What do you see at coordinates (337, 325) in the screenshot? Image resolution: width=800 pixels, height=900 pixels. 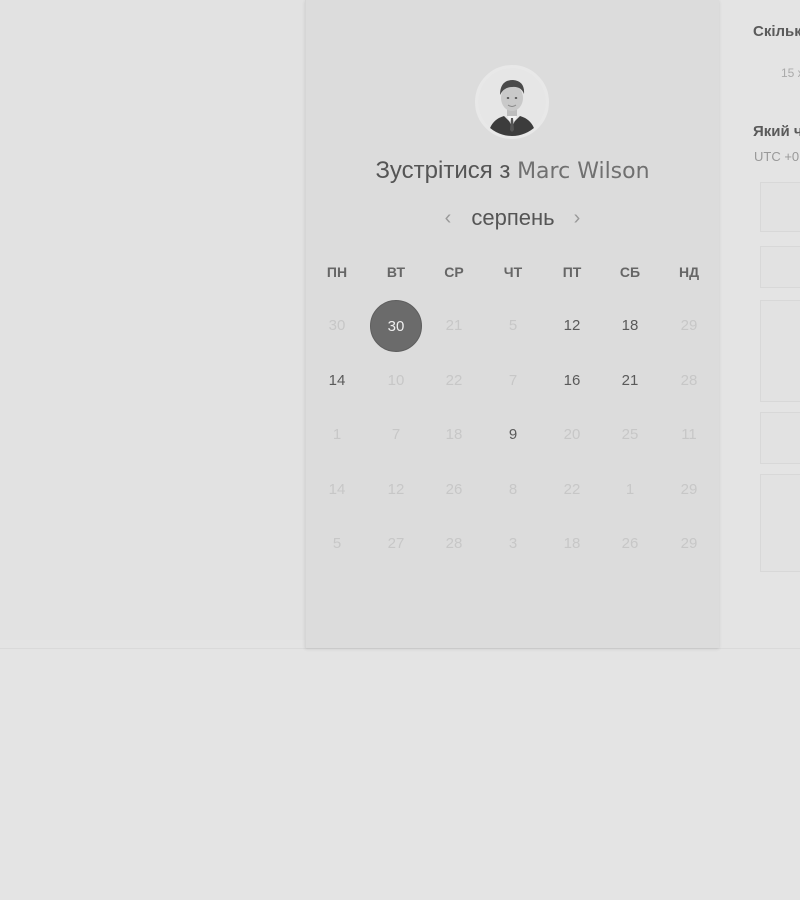 I see `calendar-day: 30` at bounding box center [337, 325].